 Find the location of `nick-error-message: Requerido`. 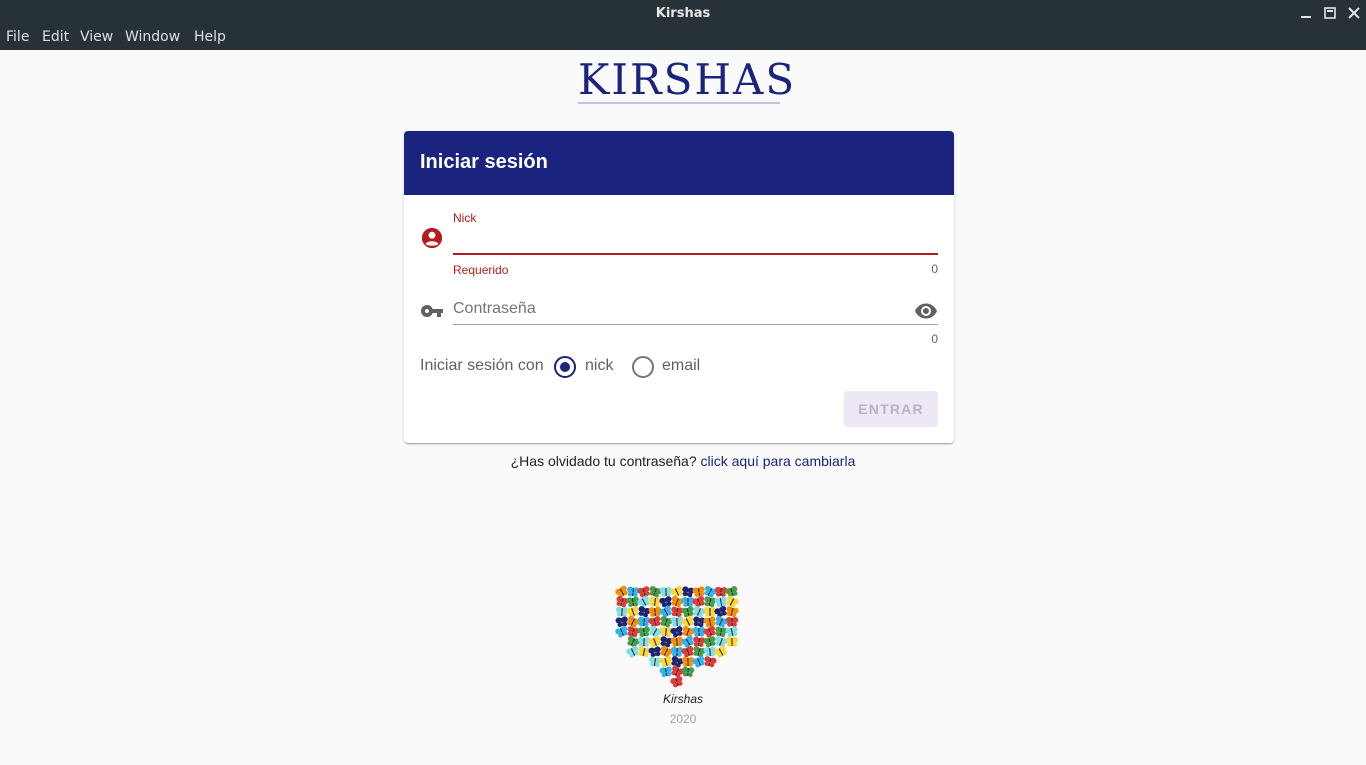

nick-error-message: Requerido is located at coordinates (481, 270).